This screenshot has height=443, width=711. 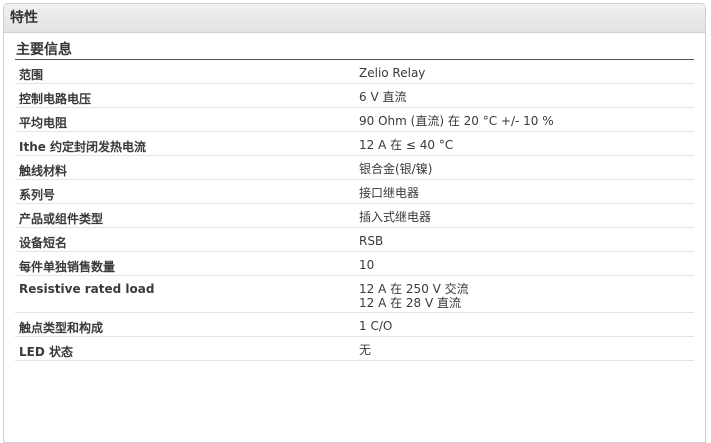 What do you see at coordinates (525, 215) in the screenshot?
I see `spec-value-cell: 插入式继电器` at bounding box center [525, 215].